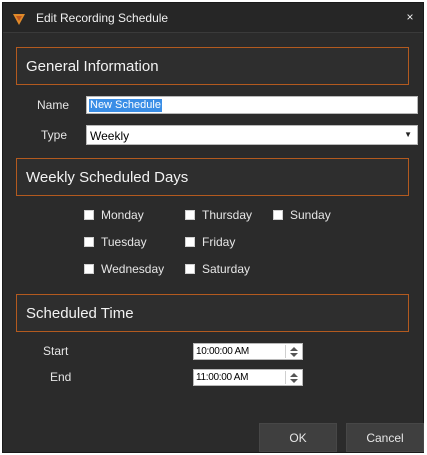 The width and height of the screenshot is (427, 455). Describe the element at coordinates (54, 135) in the screenshot. I see `type-label: Type` at that location.